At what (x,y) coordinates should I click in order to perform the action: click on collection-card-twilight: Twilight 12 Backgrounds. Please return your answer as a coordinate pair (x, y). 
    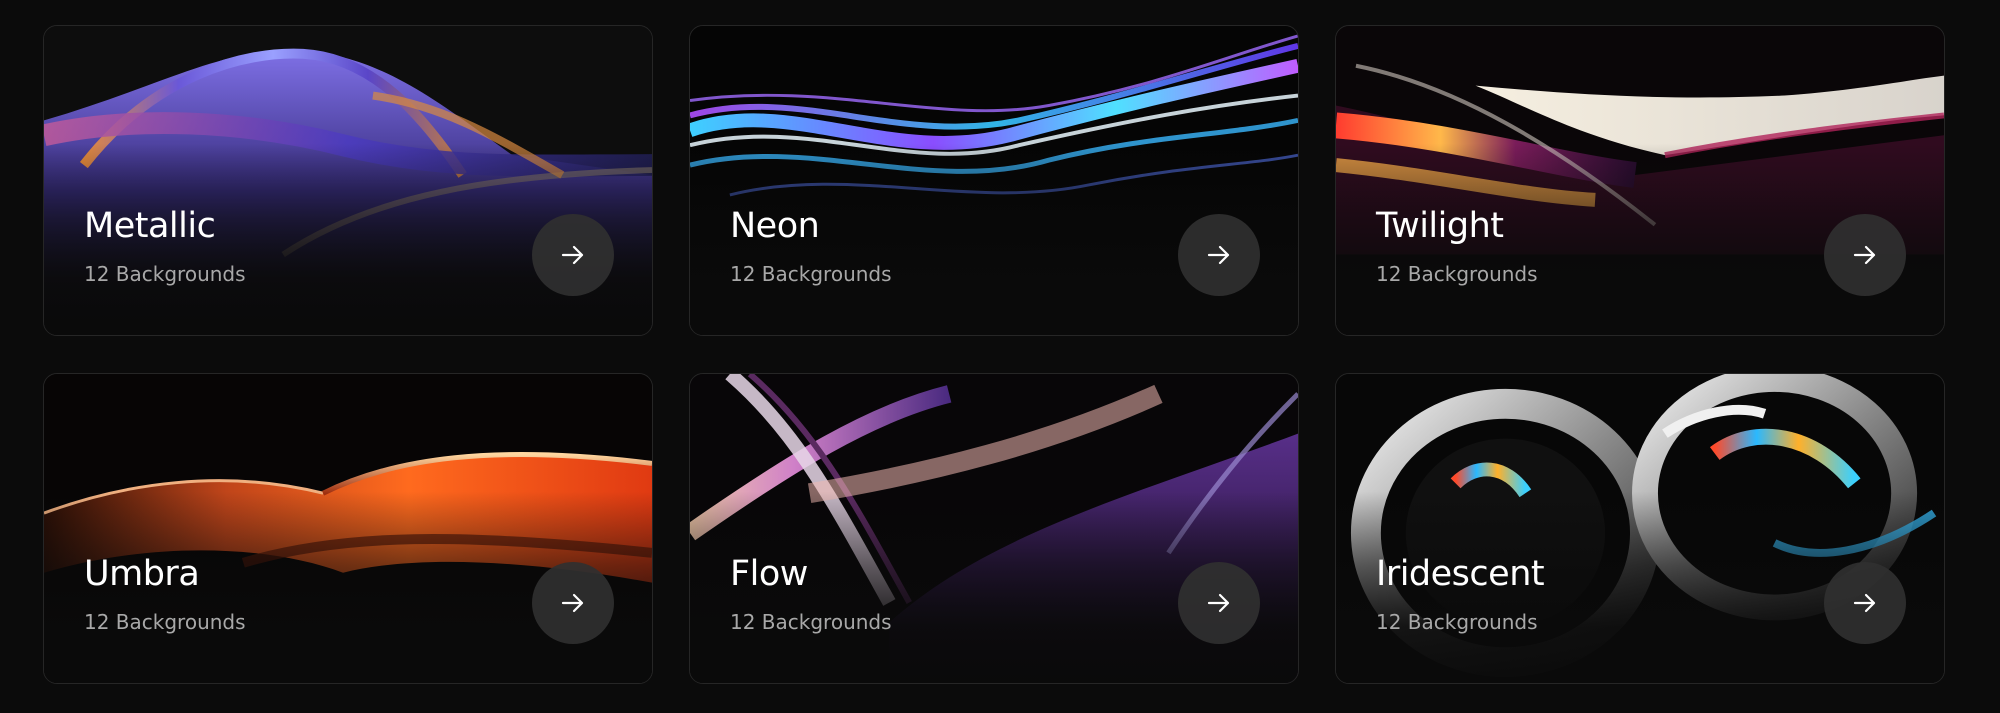
    Looking at the image, I should click on (1640, 180).